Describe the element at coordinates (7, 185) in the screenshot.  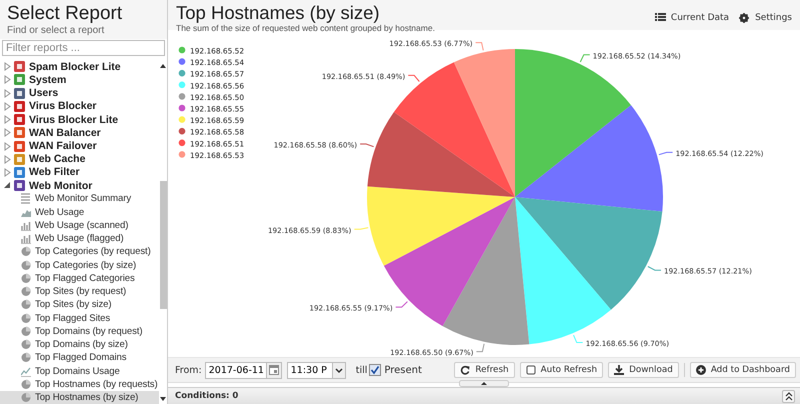
I see `collapse-arrow-icon` at that location.